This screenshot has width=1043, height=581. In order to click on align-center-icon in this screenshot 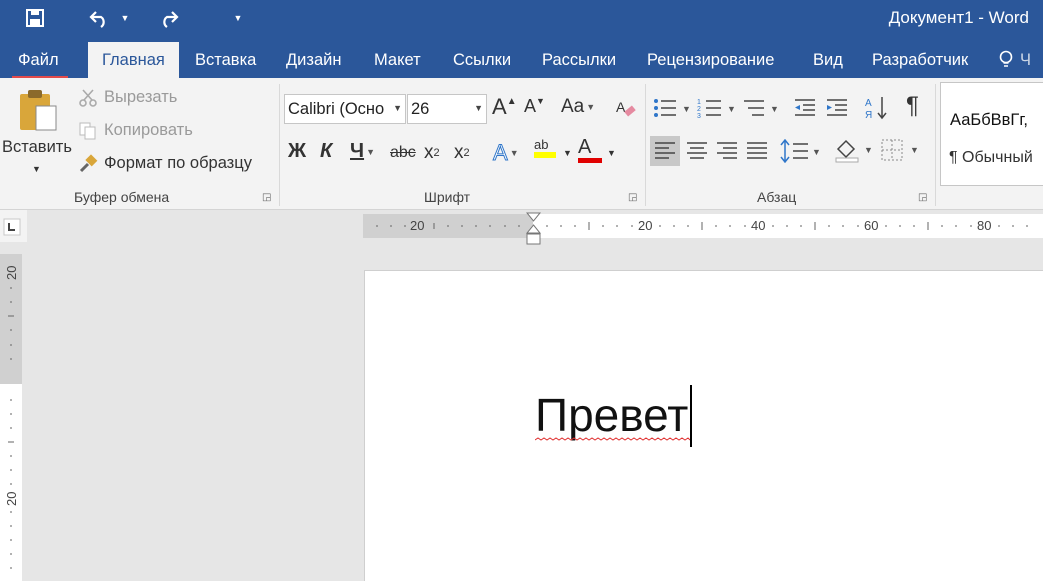, I will do `click(697, 151)`.